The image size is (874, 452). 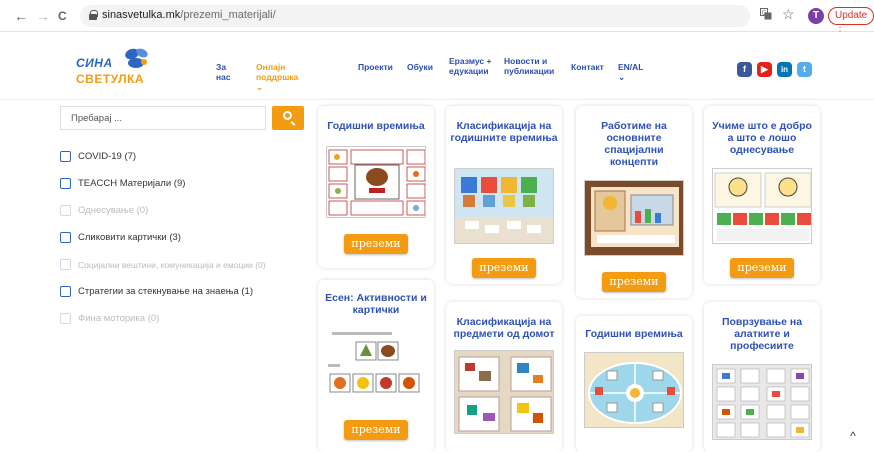 I want to click on reload-button: C, so click(x=62, y=16).